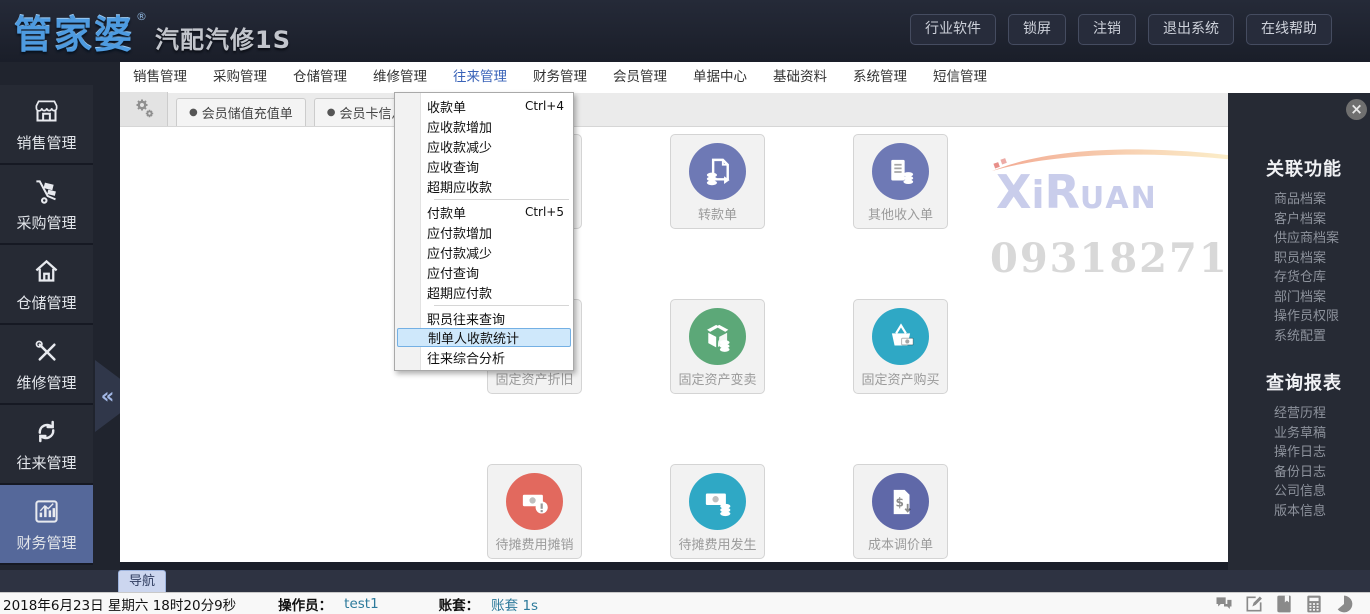  Describe the element at coordinates (544, 106) in the screenshot. I see `menu-item-shortcut: Ctrl+4` at that location.